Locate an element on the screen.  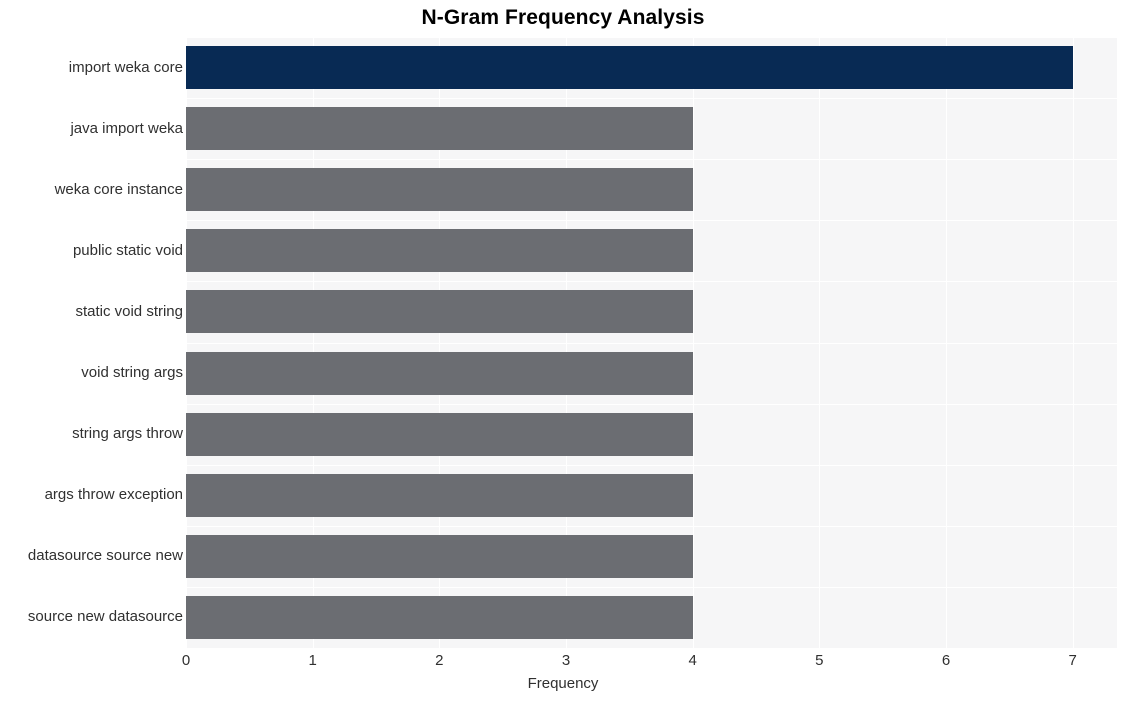
y-tick-label: public static void is located at coordinates (127, 250).